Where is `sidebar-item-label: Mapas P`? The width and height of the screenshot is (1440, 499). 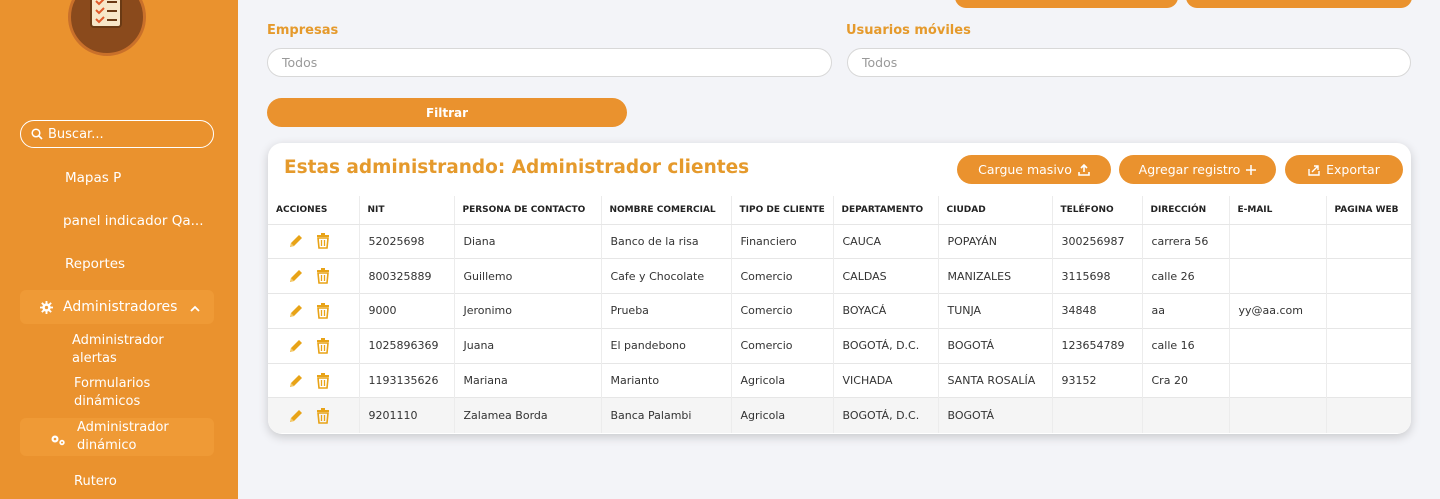 sidebar-item-label: Mapas P is located at coordinates (93, 178).